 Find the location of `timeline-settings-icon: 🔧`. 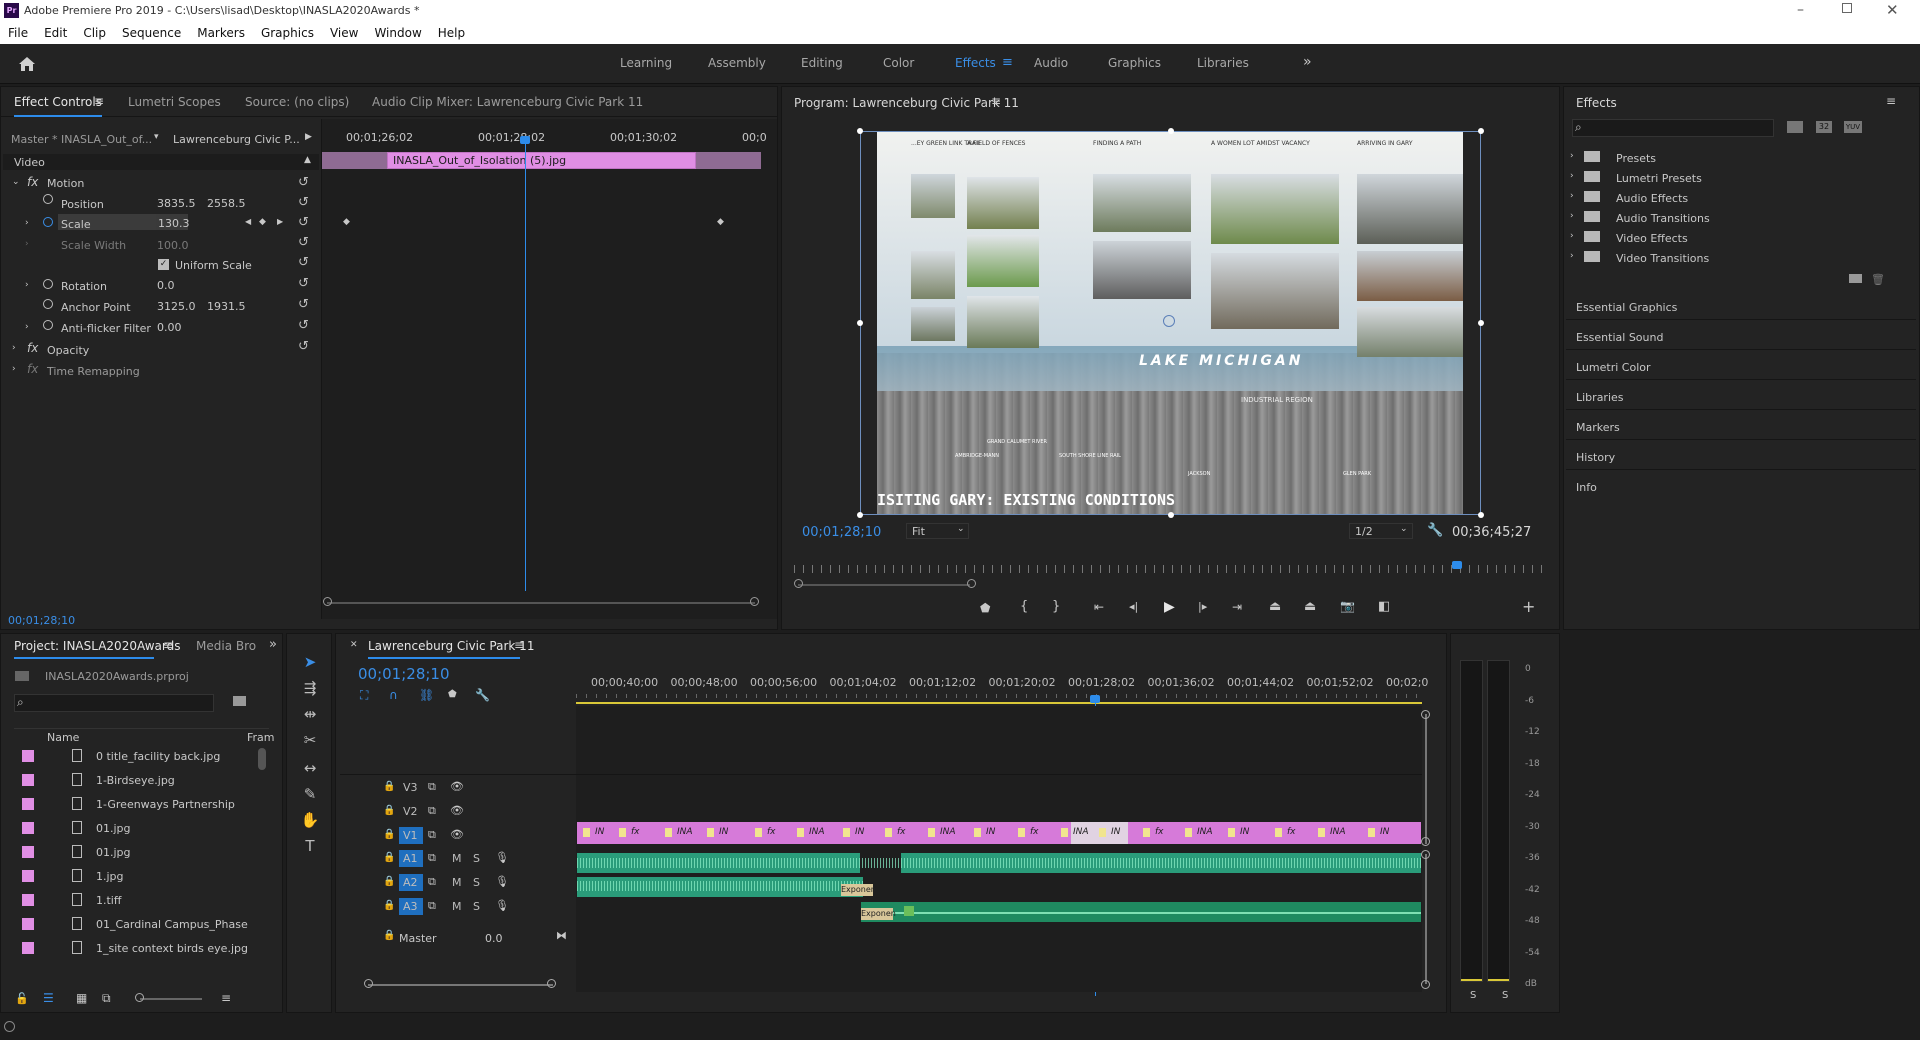

timeline-settings-icon: 🔧 is located at coordinates (482, 695).